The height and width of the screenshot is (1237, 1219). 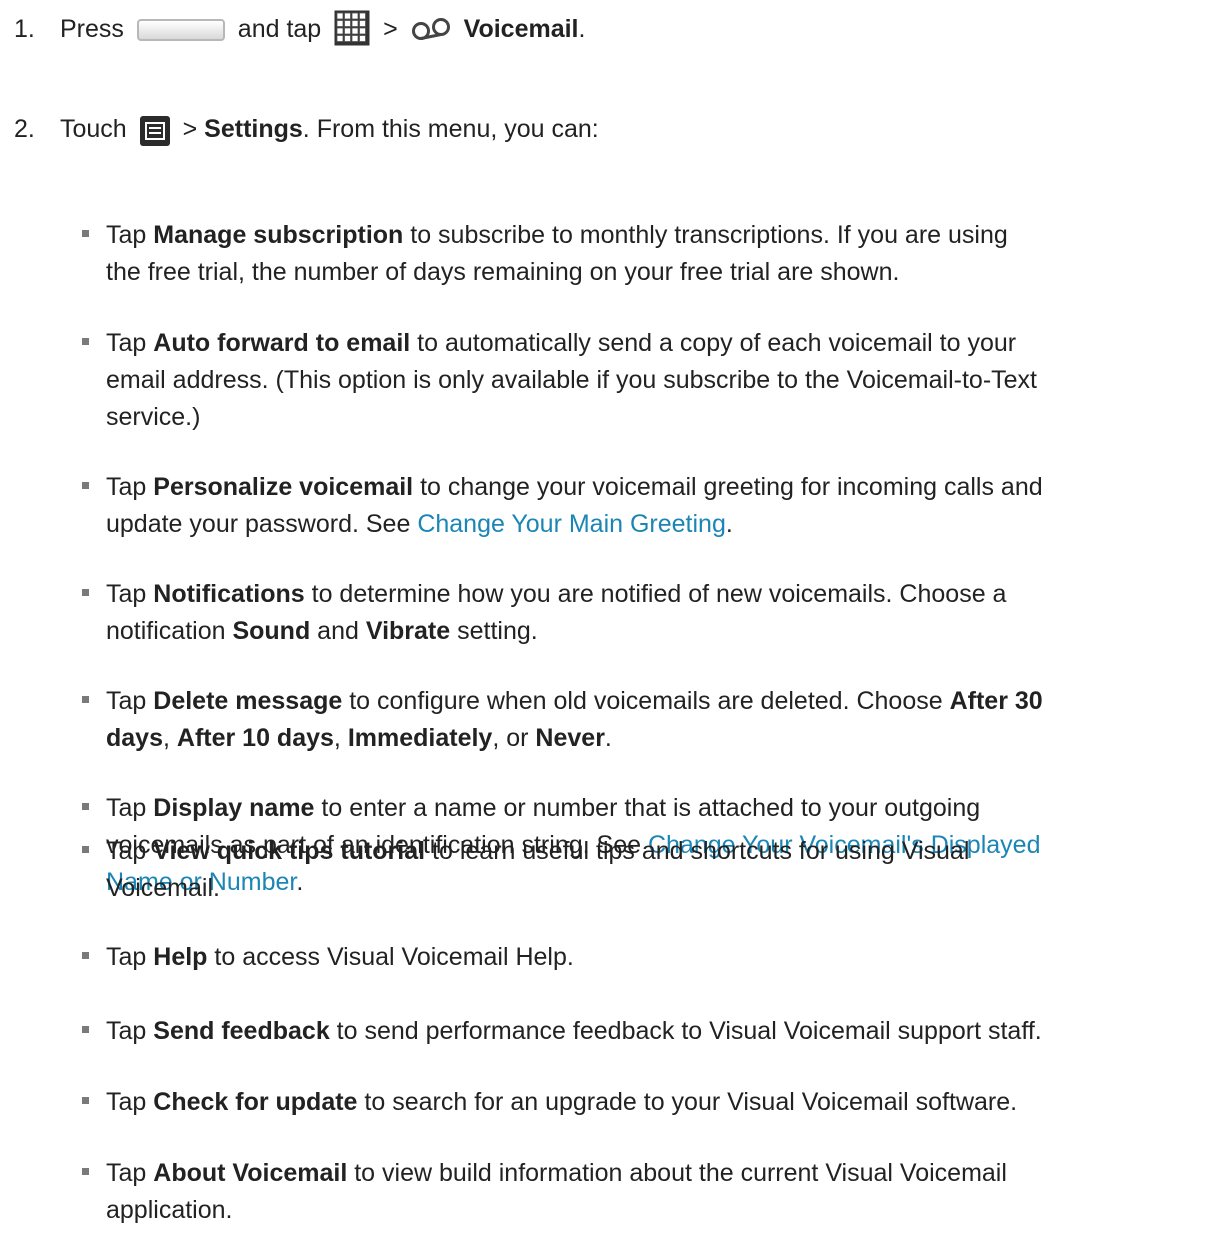 I want to click on option-name: About Voicemail, so click(x=250, y=1173).